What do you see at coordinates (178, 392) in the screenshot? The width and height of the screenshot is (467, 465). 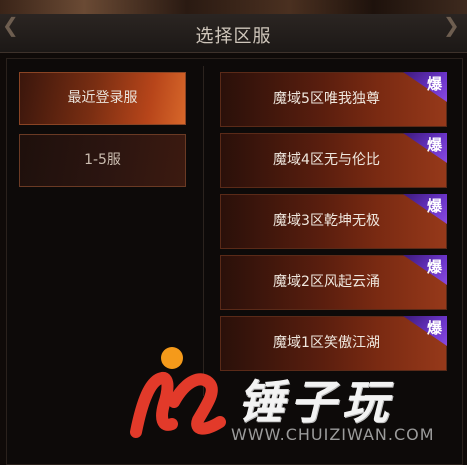 I see `watermark-logo-icon` at bounding box center [178, 392].